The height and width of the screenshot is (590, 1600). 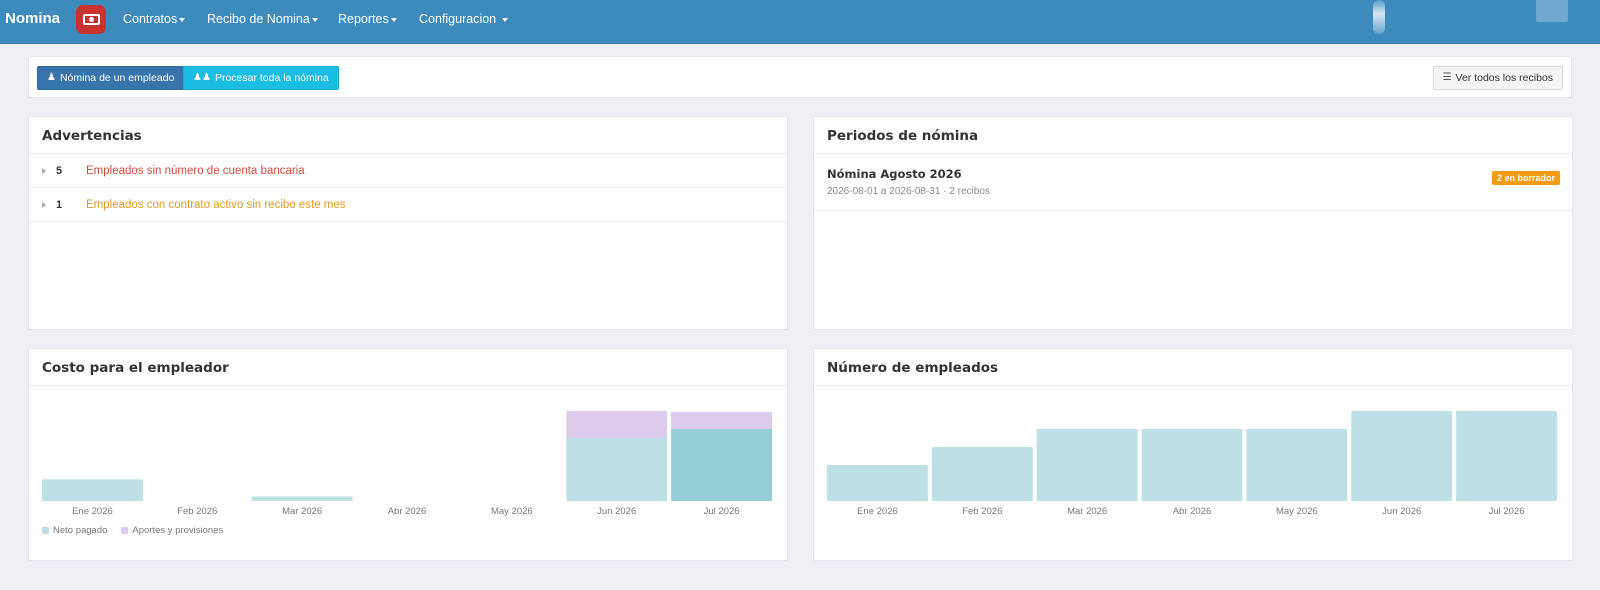 What do you see at coordinates (408, 367) in the screenshot?
I see `panel-title: Costo para el empleador` at bounding box center [408, 367].